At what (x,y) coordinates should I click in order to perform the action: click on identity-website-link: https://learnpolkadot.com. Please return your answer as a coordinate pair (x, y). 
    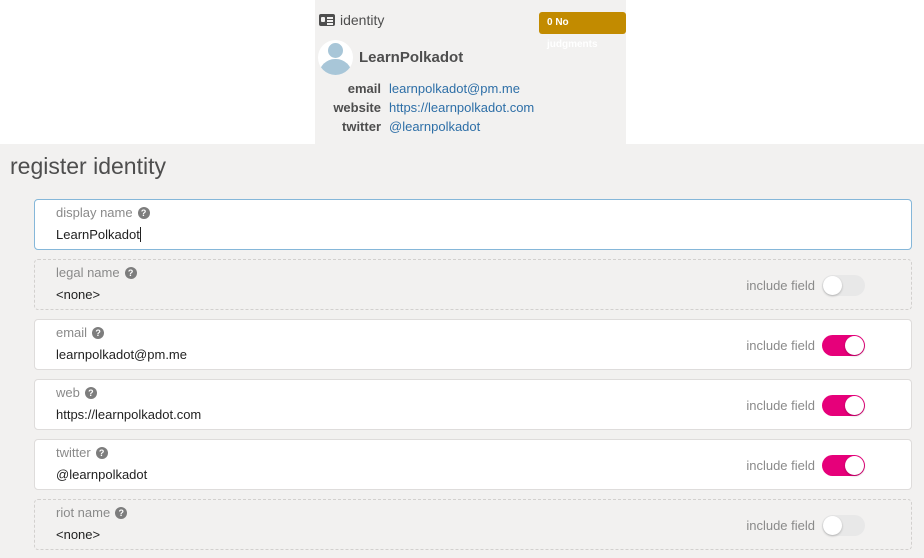
    Looking at the image, I should click on (461, 107).